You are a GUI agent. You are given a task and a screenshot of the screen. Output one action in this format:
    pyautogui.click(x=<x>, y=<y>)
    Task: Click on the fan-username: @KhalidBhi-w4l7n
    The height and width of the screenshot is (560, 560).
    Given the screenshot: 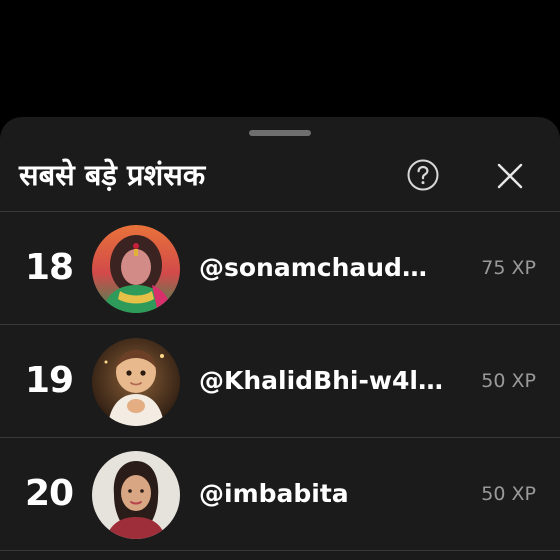 What is the action you would take?
    pyautogui.click(x=321, y=381)
    